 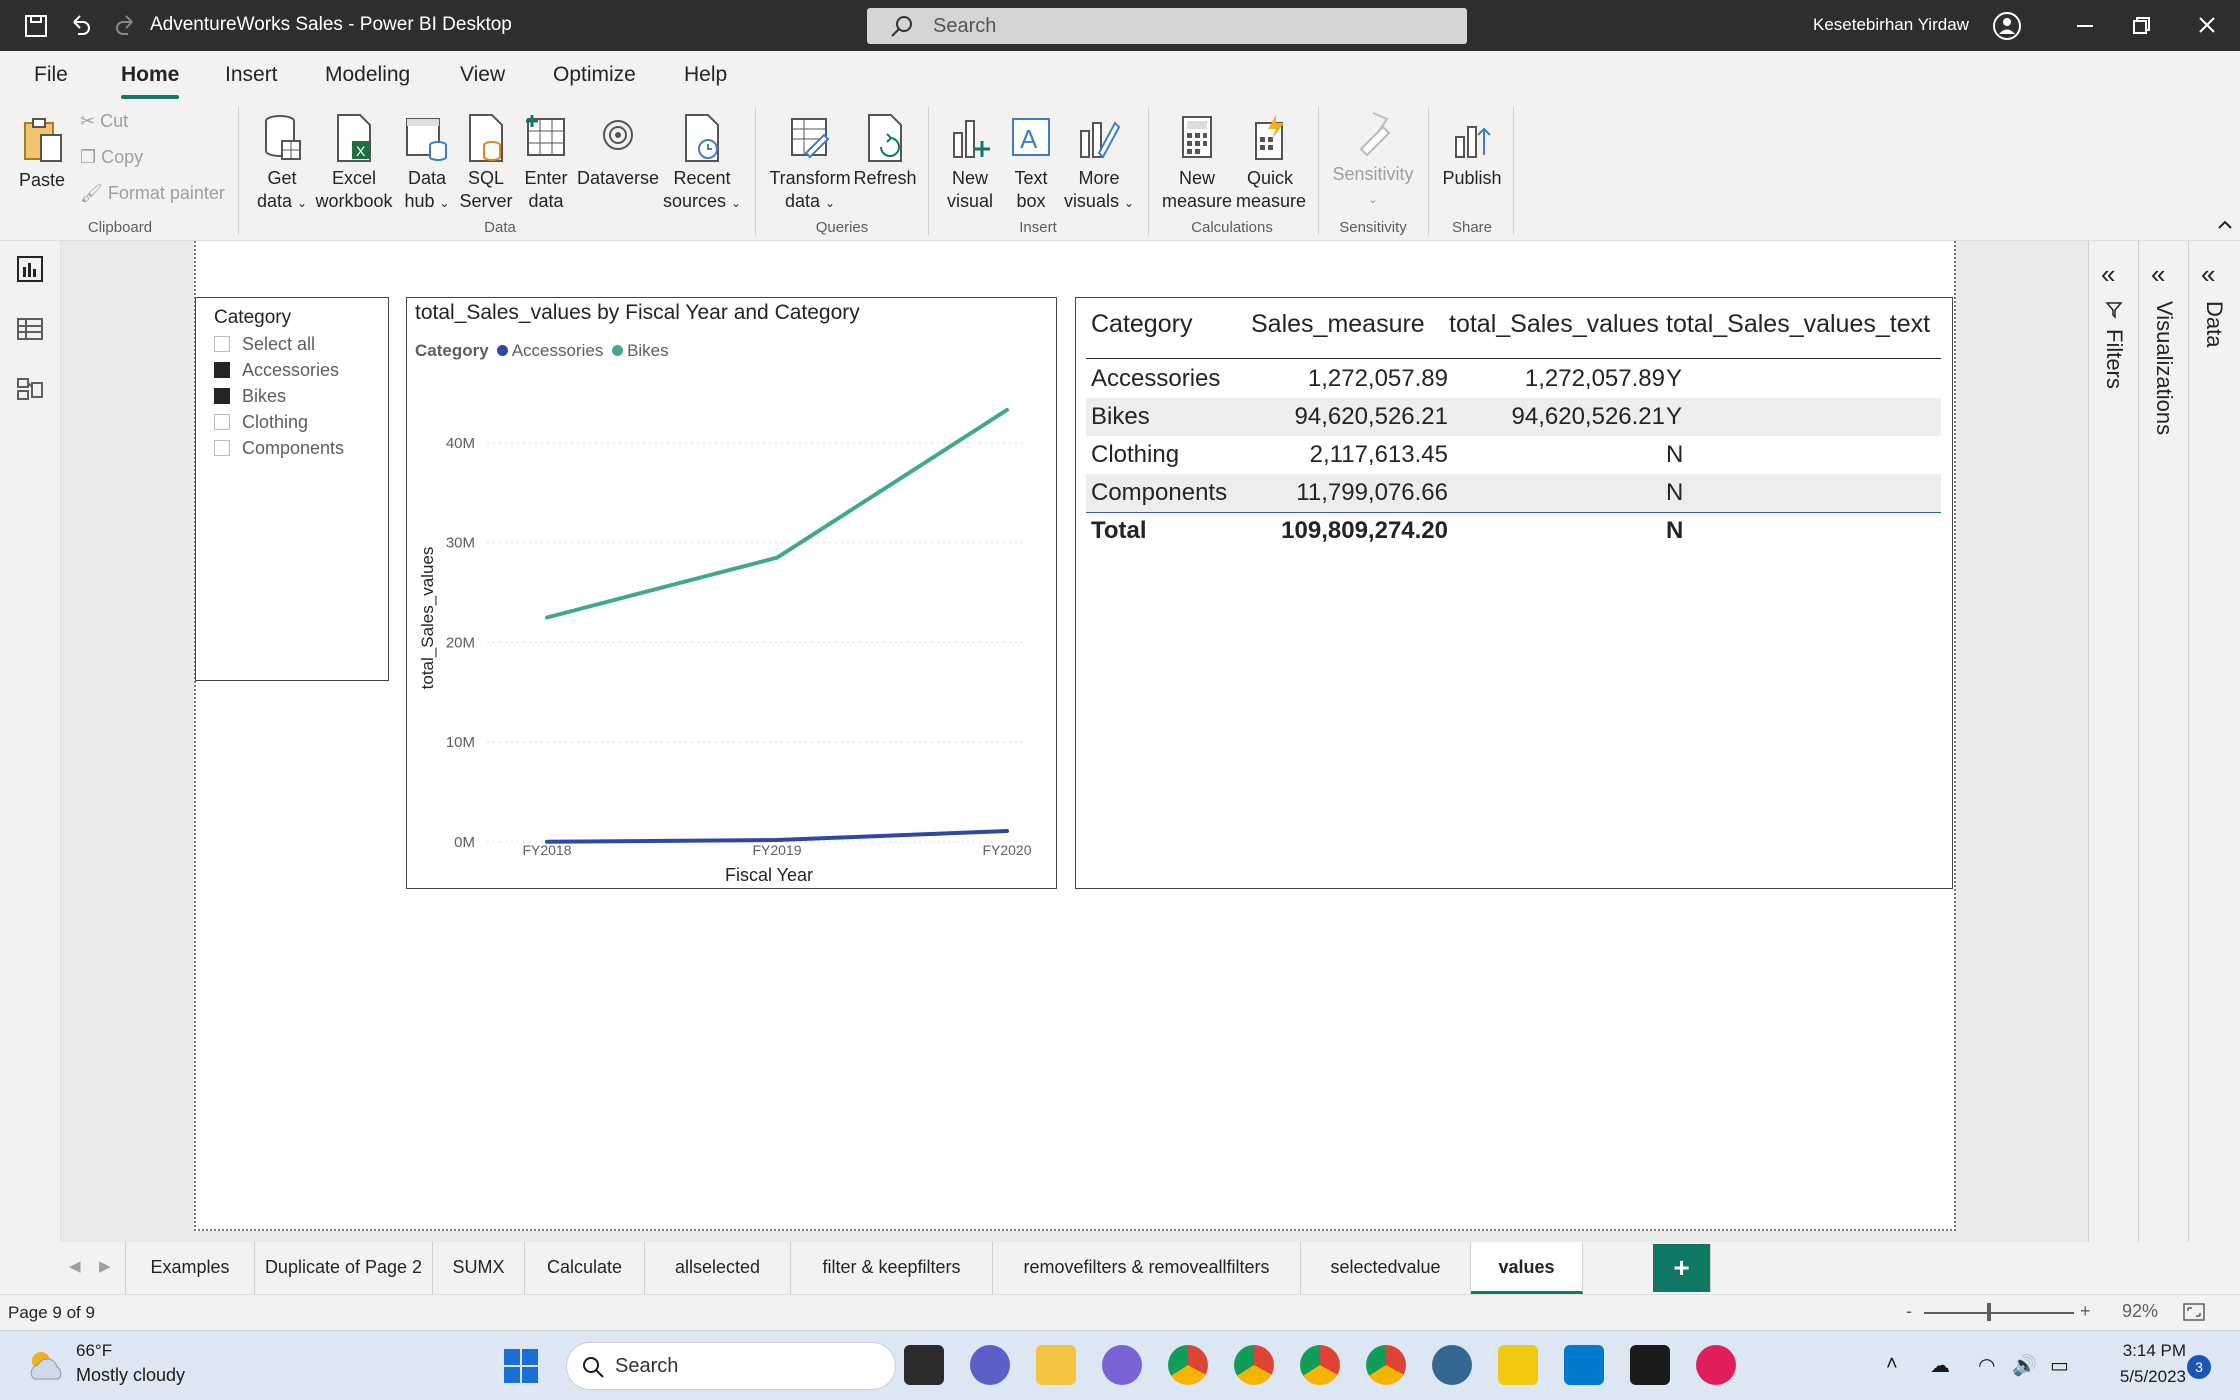 What do you see at coordinates (264, 345) in the screenshot?
I see `slicer-item: Select all` at bounding box center [264, 345].